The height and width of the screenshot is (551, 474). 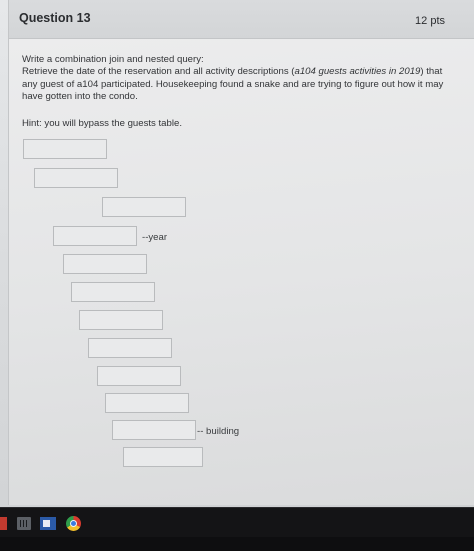 What do you see at coordinates (55, 18) in the screenshot?
I see `question-title: Question 13` at bounding box center [55, 18].